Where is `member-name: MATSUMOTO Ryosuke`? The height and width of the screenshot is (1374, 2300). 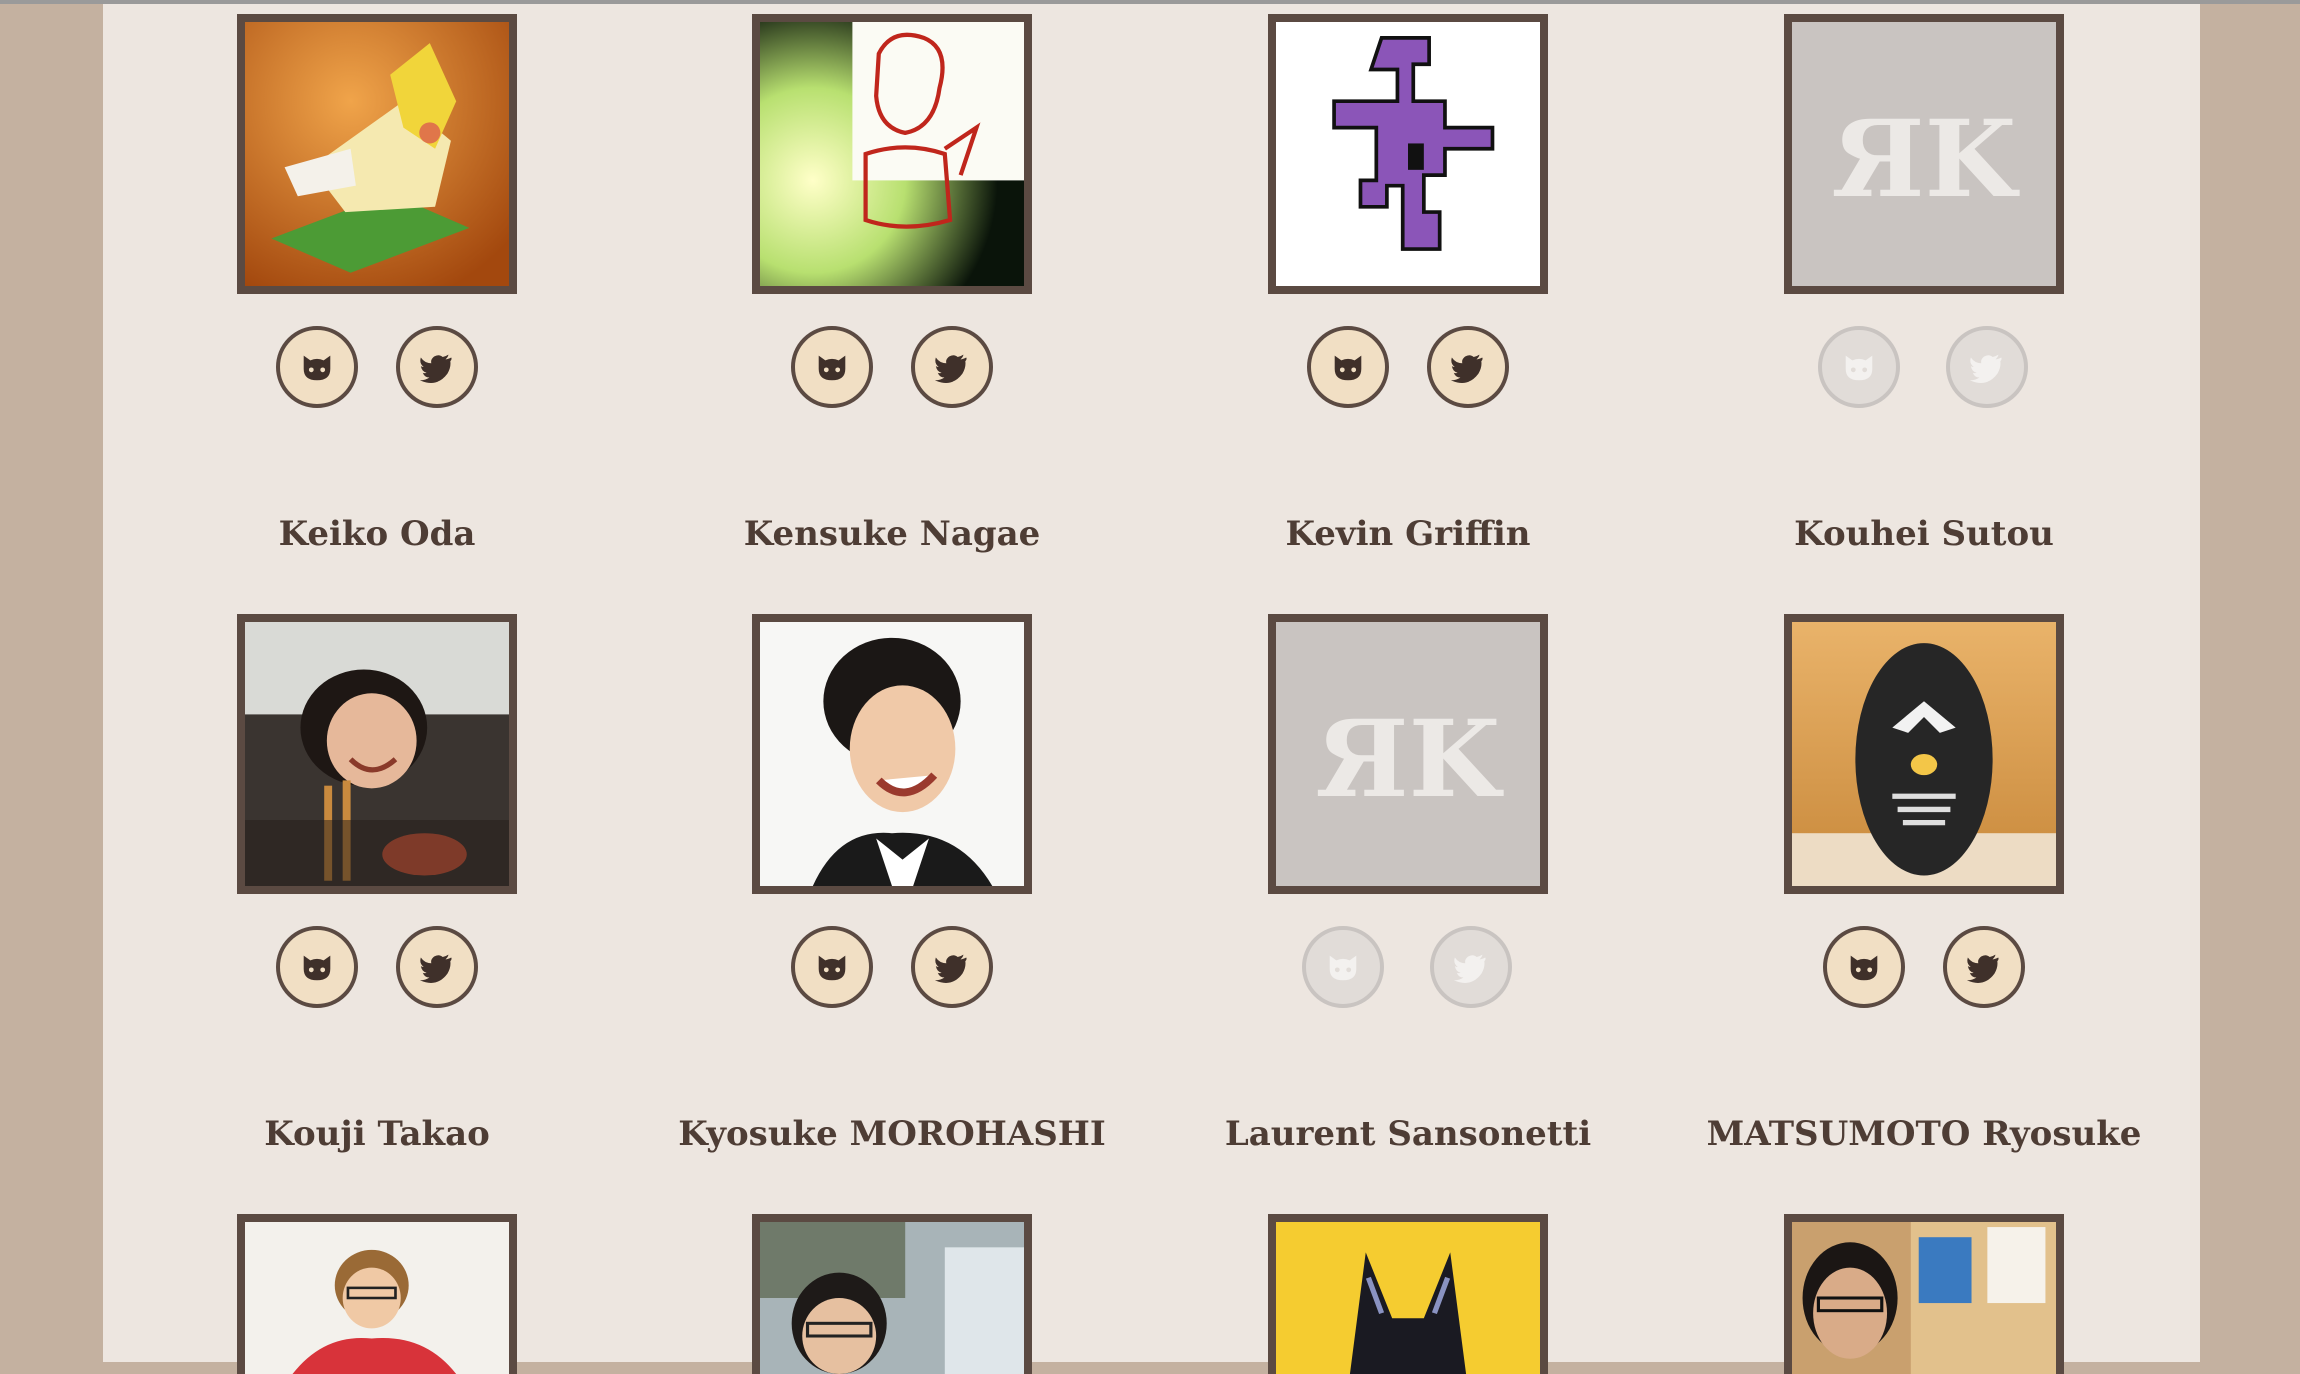 member-name: MATSUMOTO Ryosuke is located at coordinates (1924, 1134).